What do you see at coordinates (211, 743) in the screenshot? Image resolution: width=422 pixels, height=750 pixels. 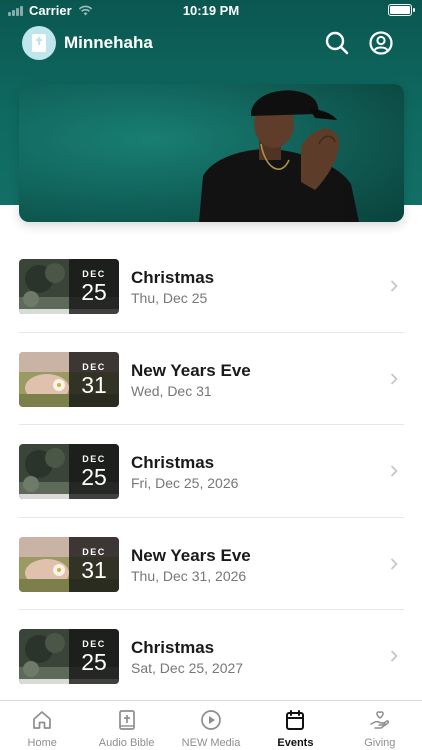 I see `tab-label: NEW Media` at bounding box center [211, 743].